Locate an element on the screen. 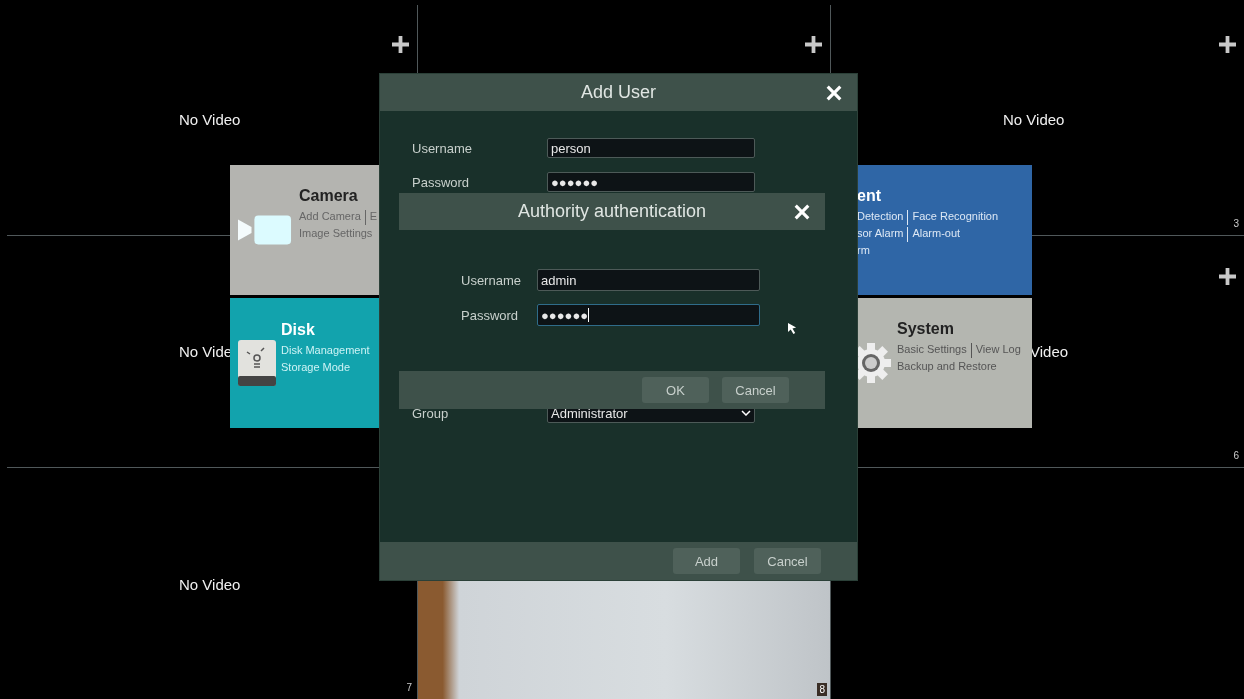 This screenshot has width=1244, height=699. channel-number: 3 is located at coordinates (1236, 223).